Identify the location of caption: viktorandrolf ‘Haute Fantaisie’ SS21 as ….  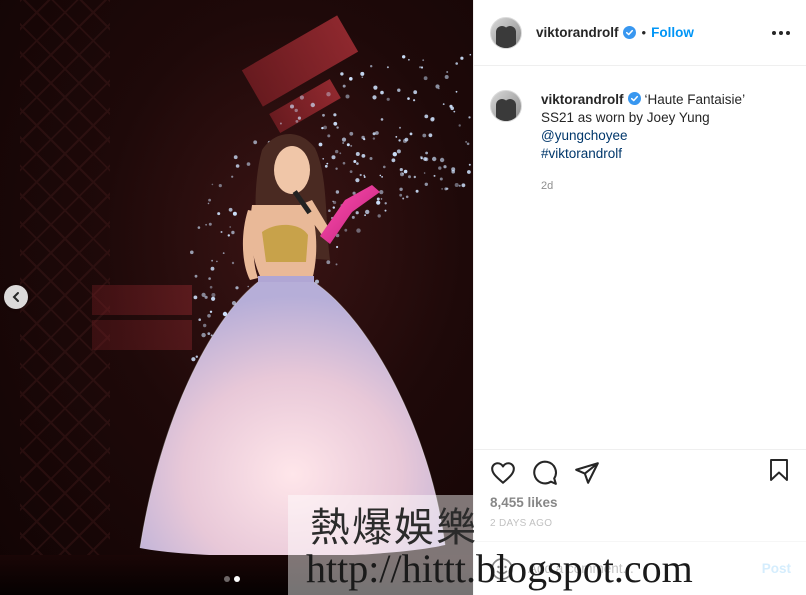
(661, 143).